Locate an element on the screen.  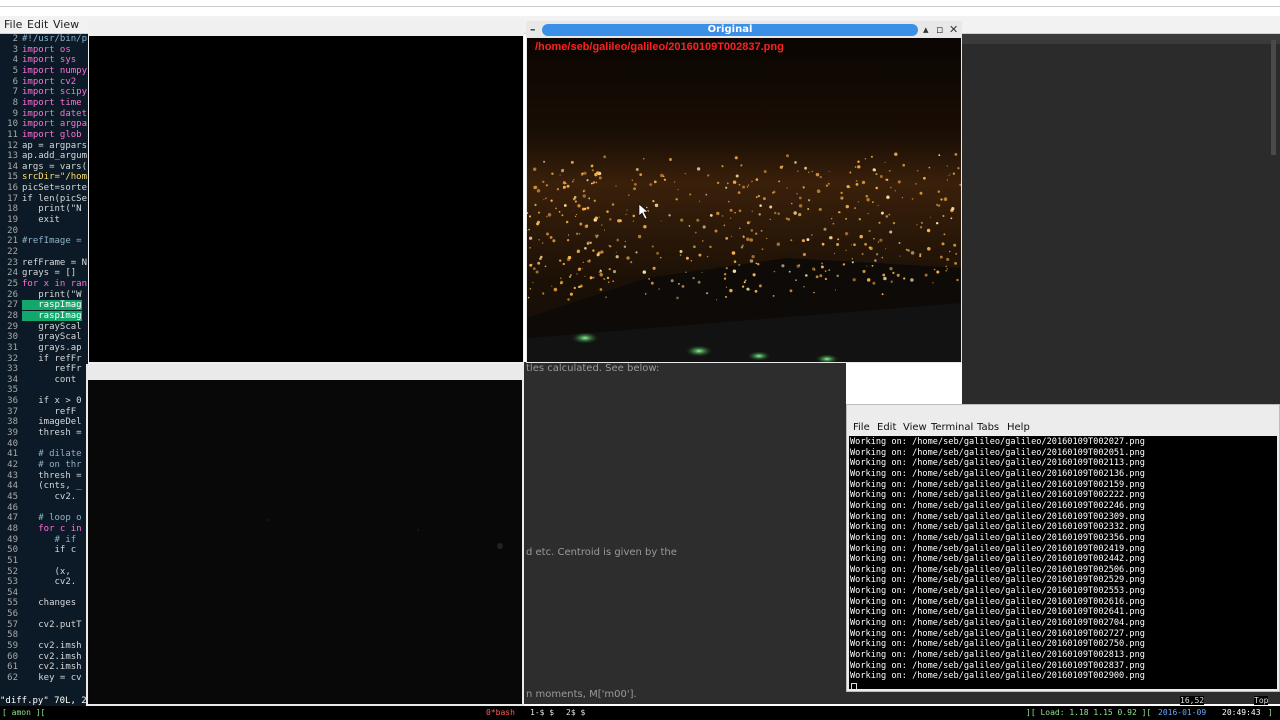
code-line: 50 if c is located at coordinates (44, 550).